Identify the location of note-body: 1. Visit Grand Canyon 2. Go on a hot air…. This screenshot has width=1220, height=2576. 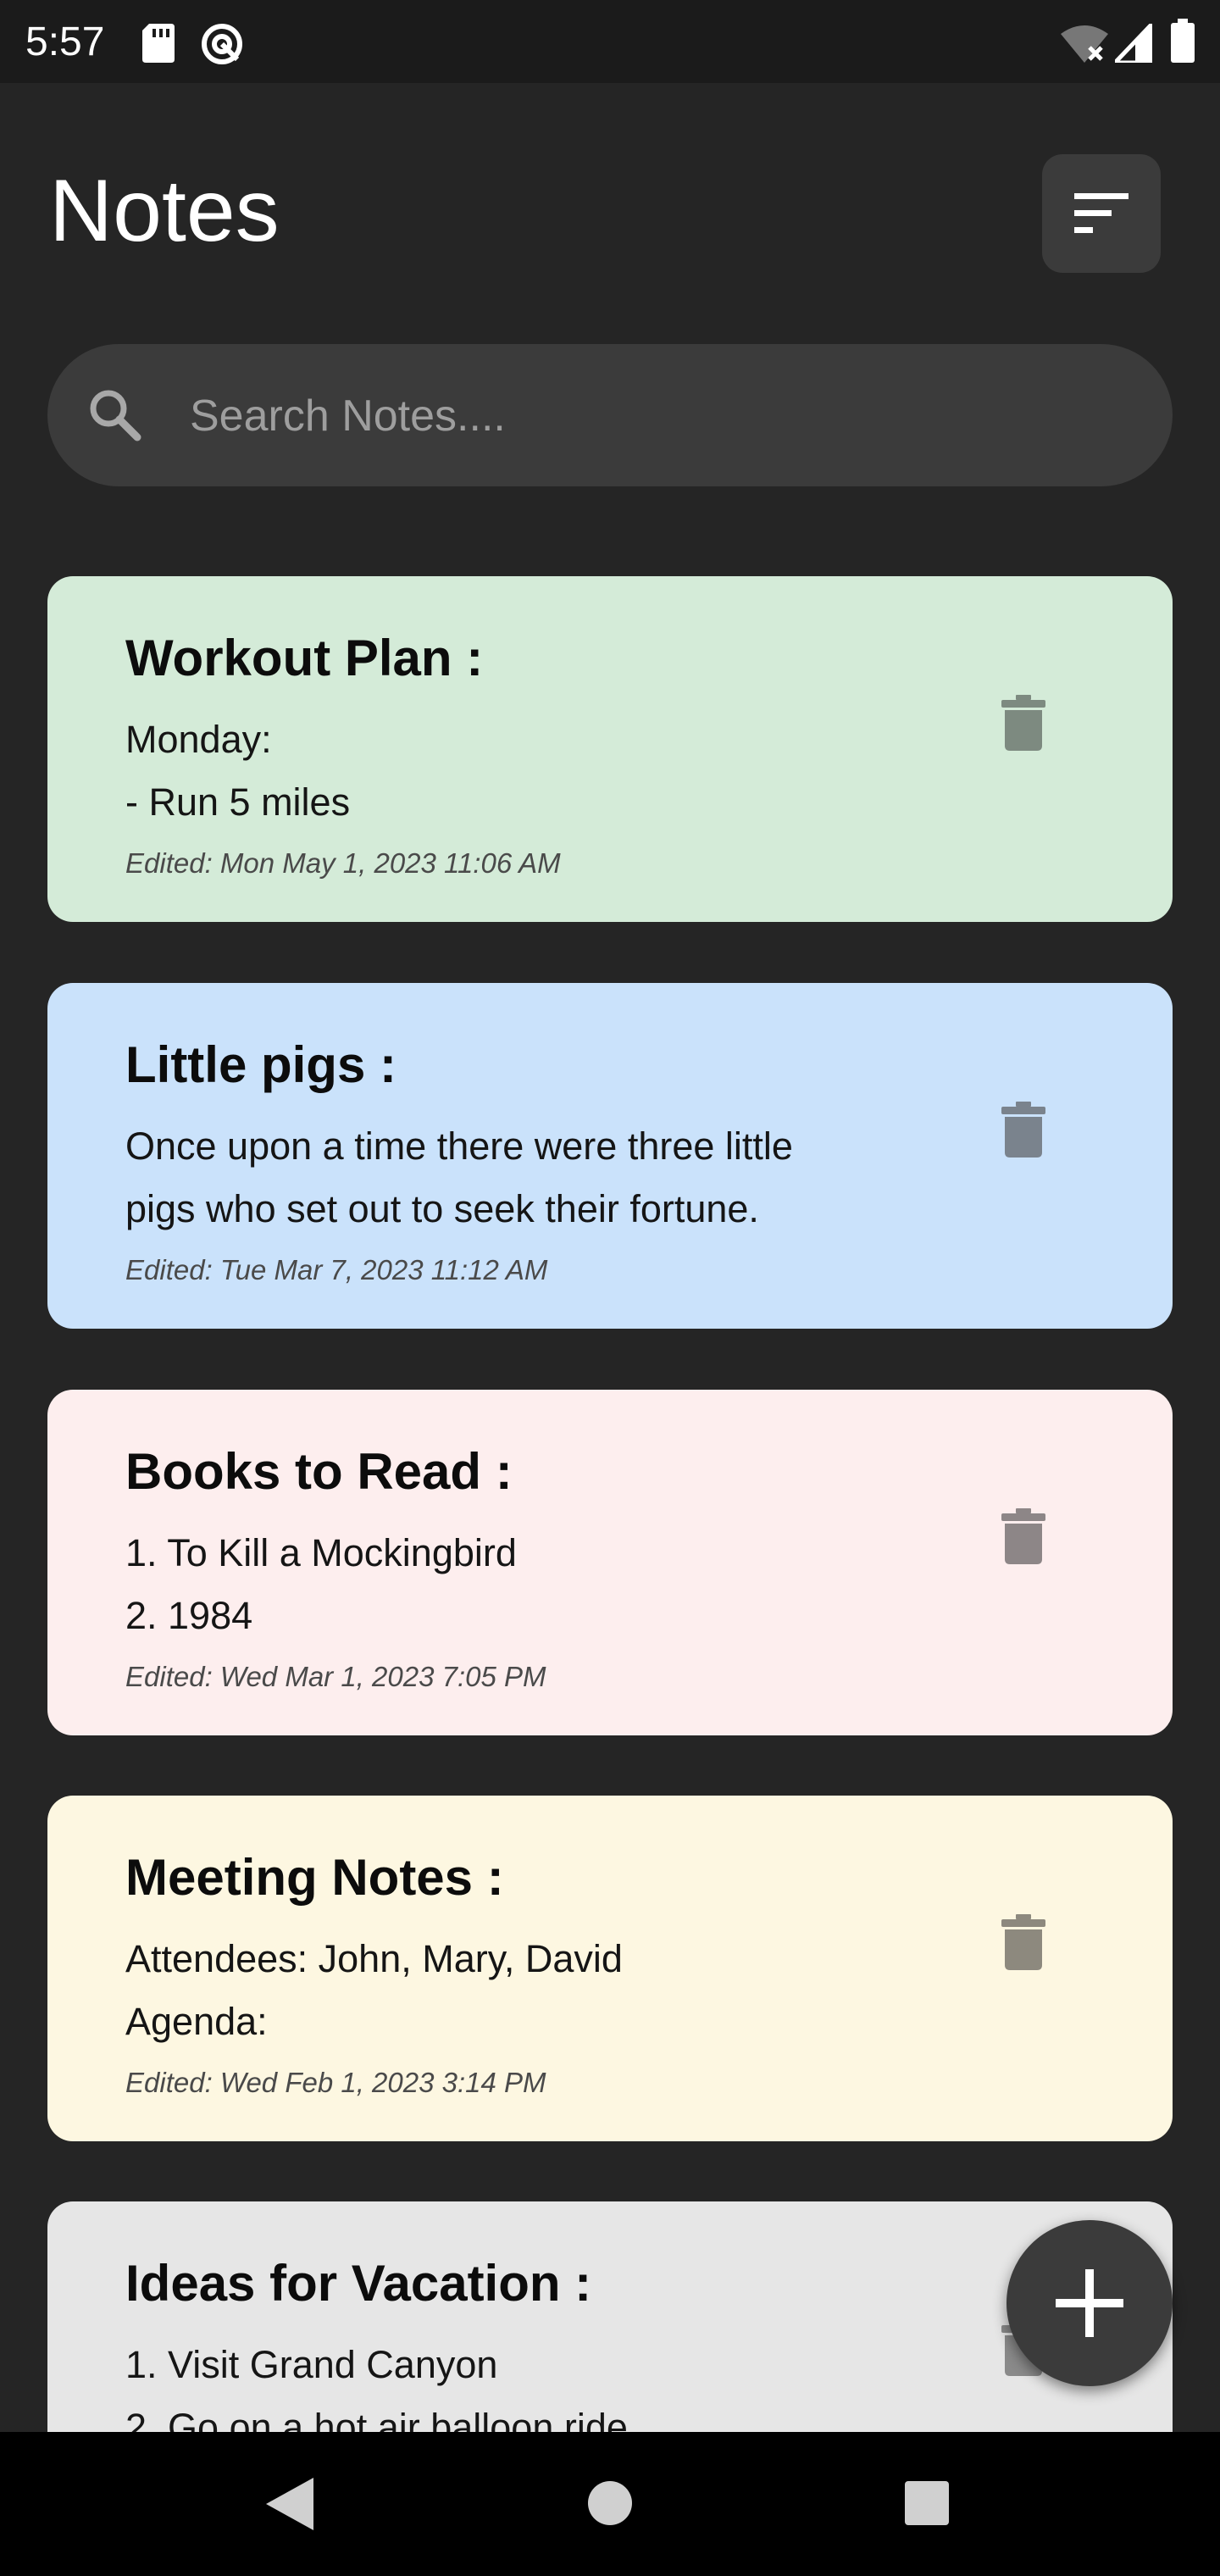
(549, 2383).